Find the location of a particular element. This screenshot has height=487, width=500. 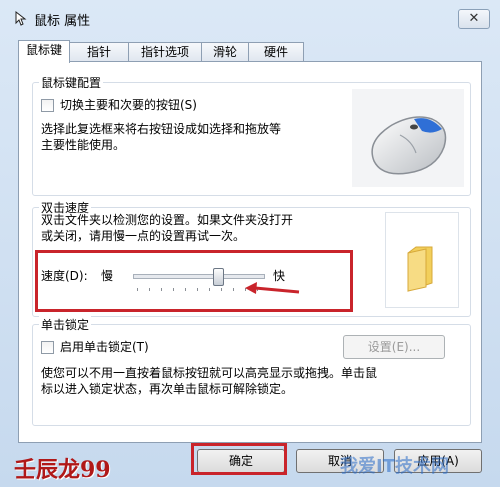

folder-icon is located at coordinates (422, 260).